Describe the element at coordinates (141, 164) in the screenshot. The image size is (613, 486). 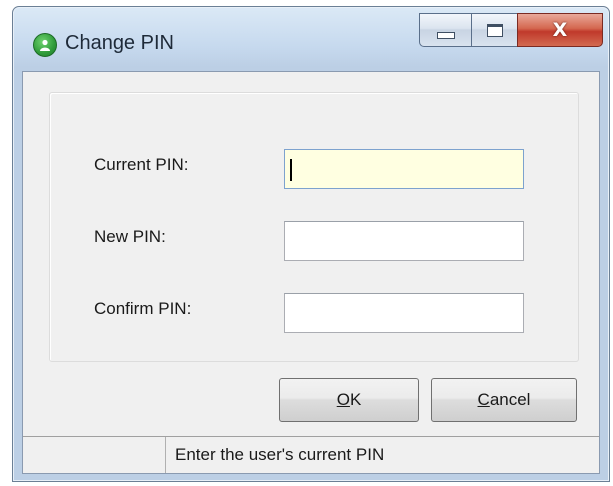
I see `current-pin-label: Current PIN:` at that location.